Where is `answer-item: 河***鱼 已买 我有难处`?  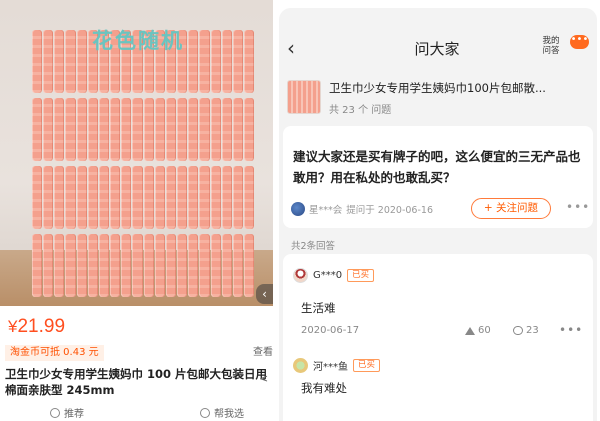 answer-item: 河***鱼 已买 我有难处 is located at coordinates (438, 382).